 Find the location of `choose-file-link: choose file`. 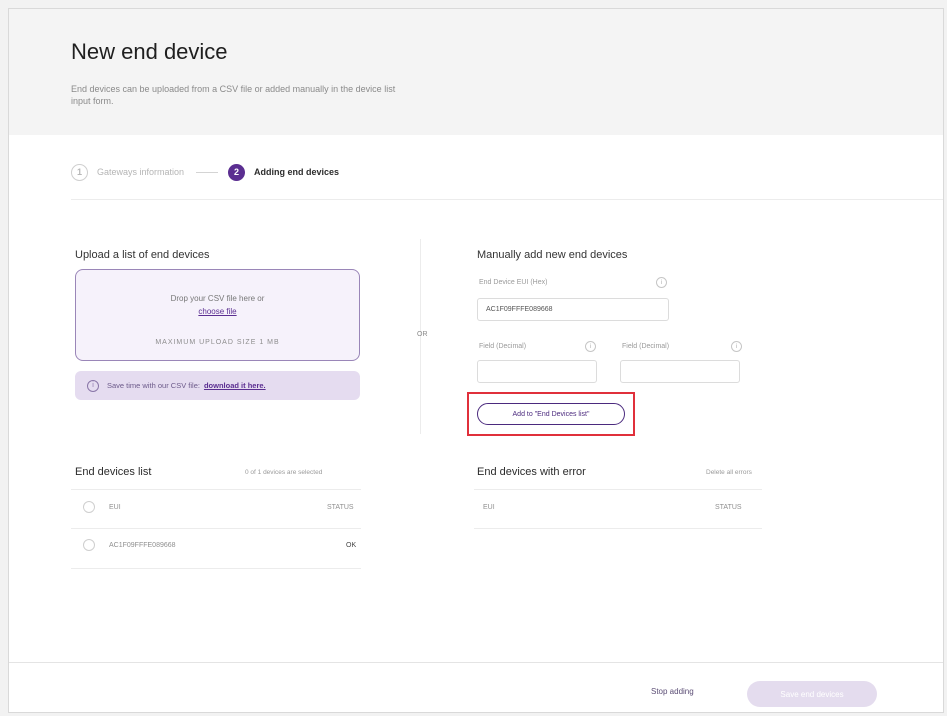

choose-file-link: choose file is located at coordinates (217, 311).